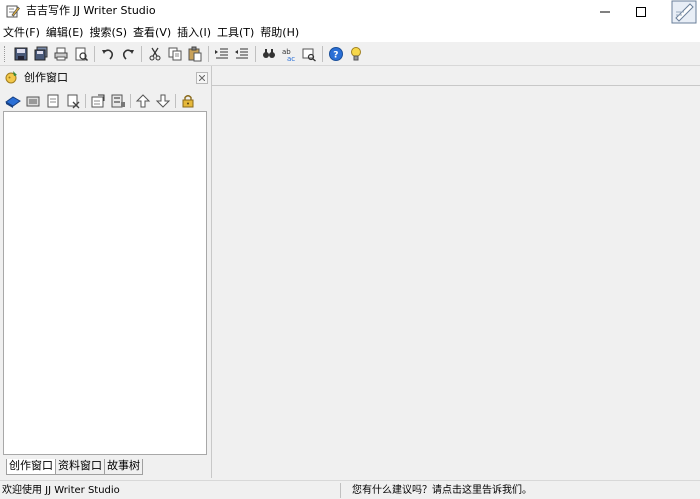 The image size is (700, 499). I want to click on find-icon, so click(269, 53).